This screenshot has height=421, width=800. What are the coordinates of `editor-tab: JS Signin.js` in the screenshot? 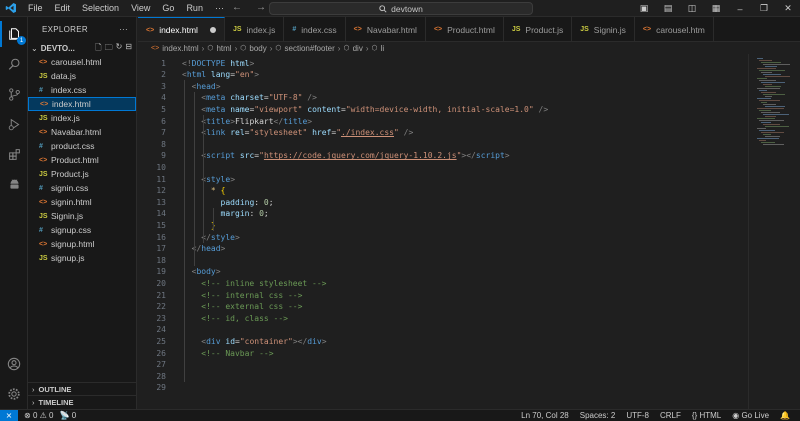 It's located at (603, 29).